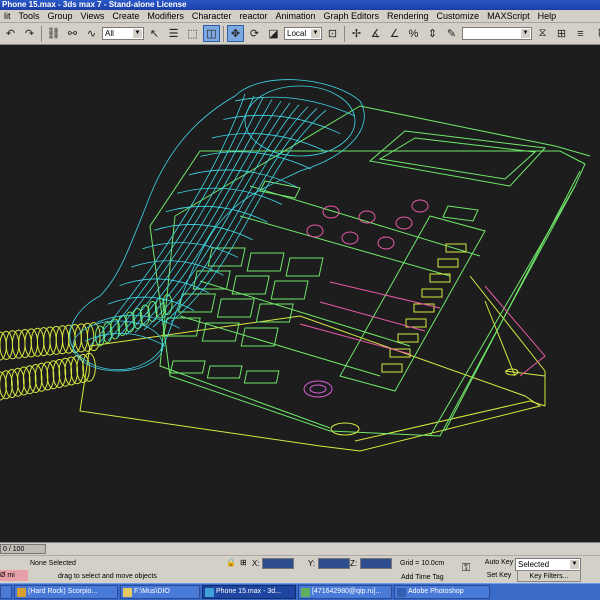 This screenshot has height=600, width=600. I want to click on menu-edit: lit, so click(7, 16).